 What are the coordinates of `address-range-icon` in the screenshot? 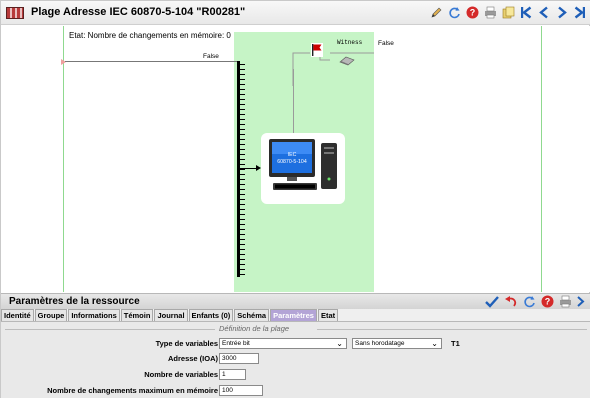 It's located at (15, 13).